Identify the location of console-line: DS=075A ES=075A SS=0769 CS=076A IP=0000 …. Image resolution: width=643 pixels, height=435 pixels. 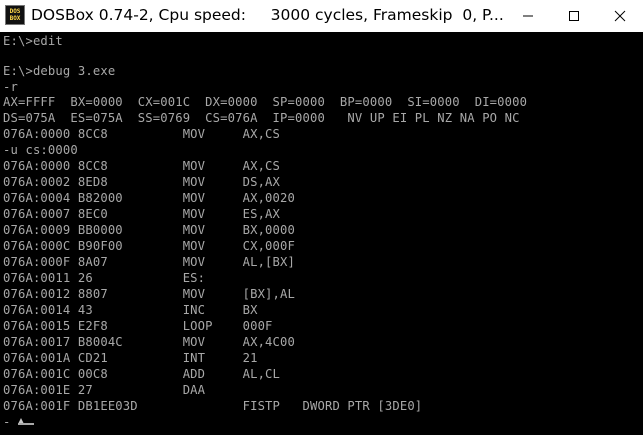
(261, 118).